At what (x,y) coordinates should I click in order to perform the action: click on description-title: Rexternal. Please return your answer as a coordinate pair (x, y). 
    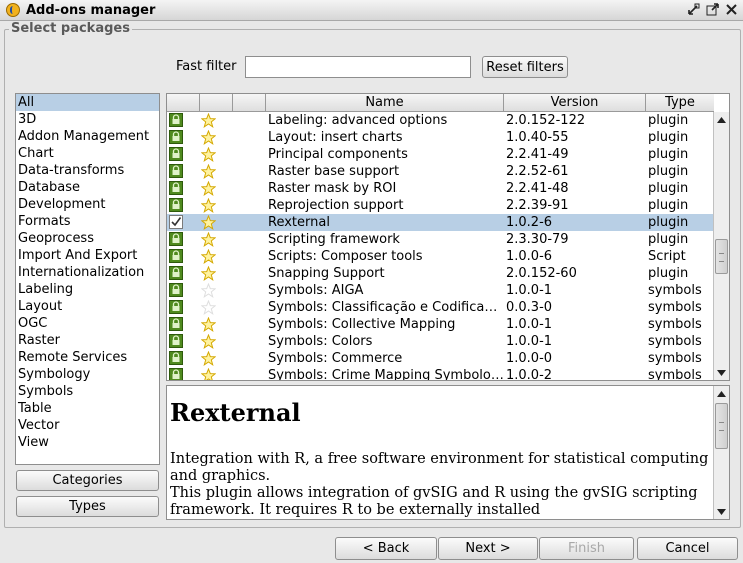
    Looking at the image, I should click on (235, 412).